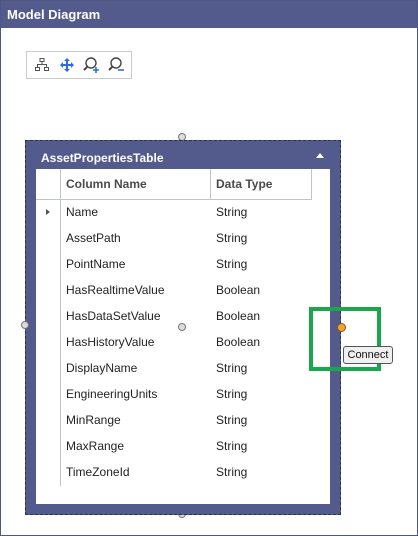 The width and height of the screenshot is (418, 536). What do you see at coordinates (183, 446) in the screenshot?
I see `table-row: MaxRange String` at bounding box center [183, 446].